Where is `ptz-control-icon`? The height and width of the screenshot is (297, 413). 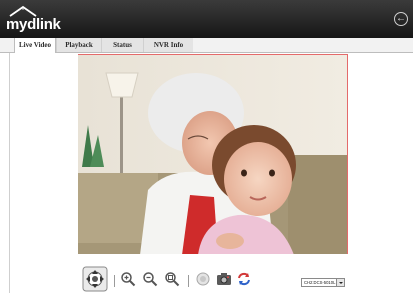 ptz-control-icon is located at coordinates (95, 279).